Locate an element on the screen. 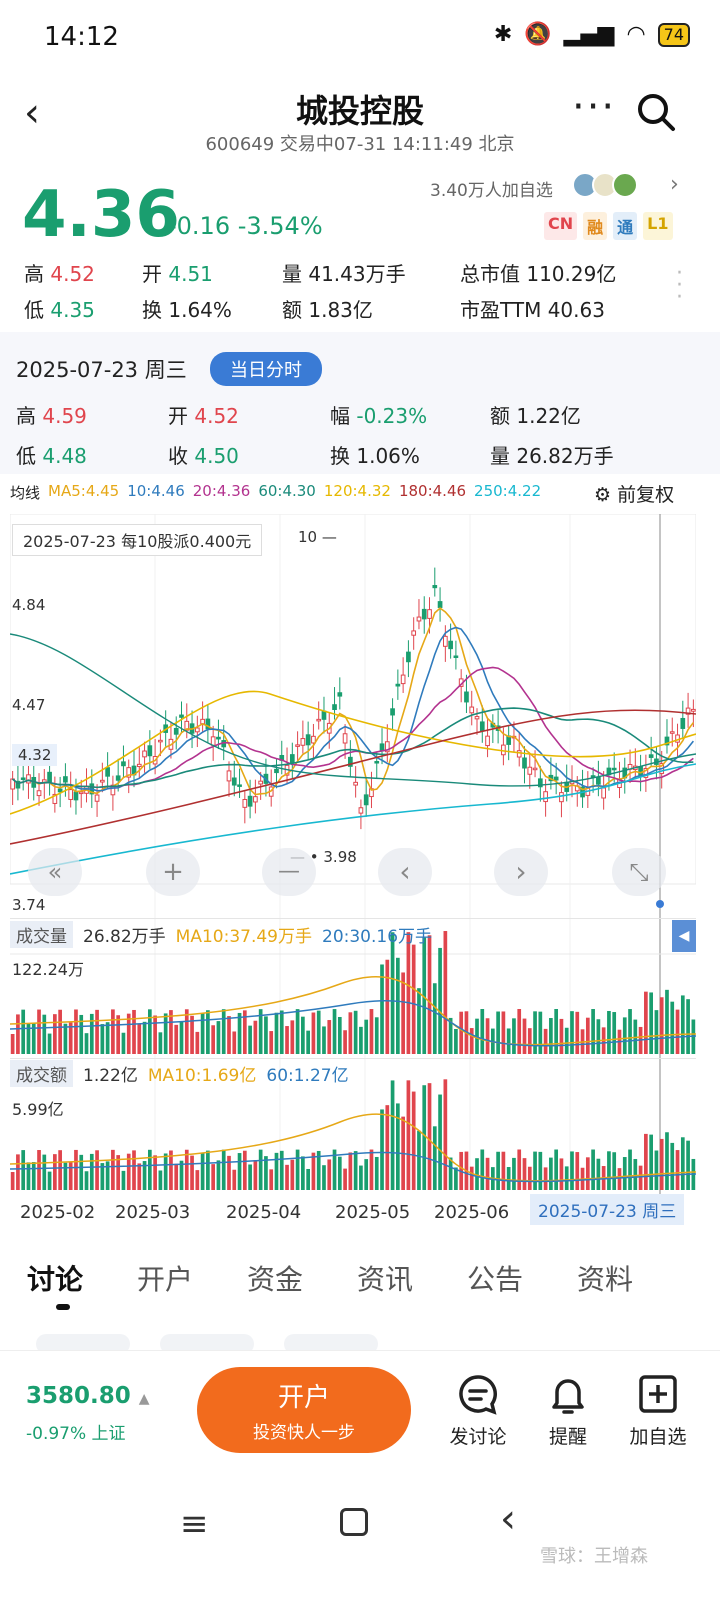  open-account-button: 开户 投资快人一步 is located at coordinates (304, 1410).